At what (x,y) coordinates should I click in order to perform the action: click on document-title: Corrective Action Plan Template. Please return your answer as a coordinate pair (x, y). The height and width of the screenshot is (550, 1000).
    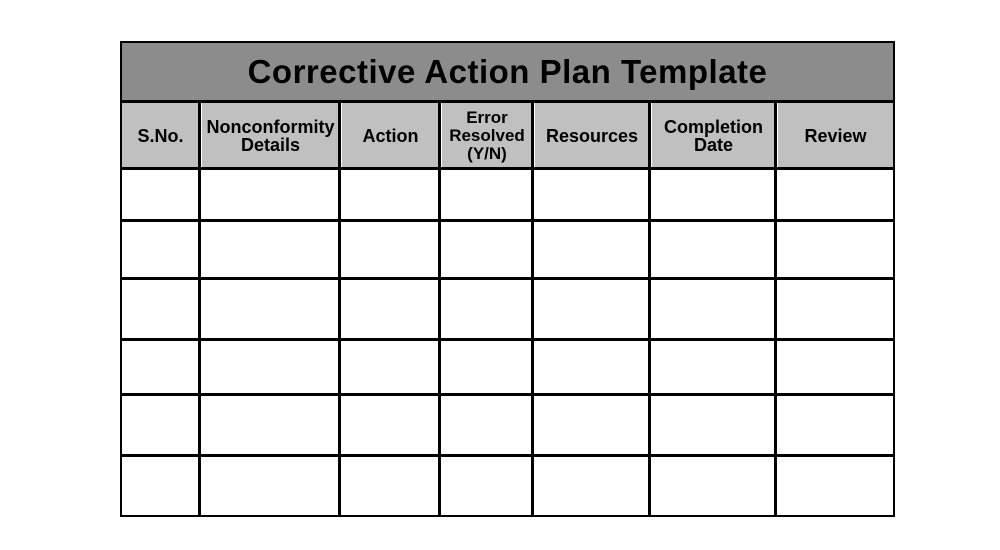
    Looking at the image, I should click on (507, 71).